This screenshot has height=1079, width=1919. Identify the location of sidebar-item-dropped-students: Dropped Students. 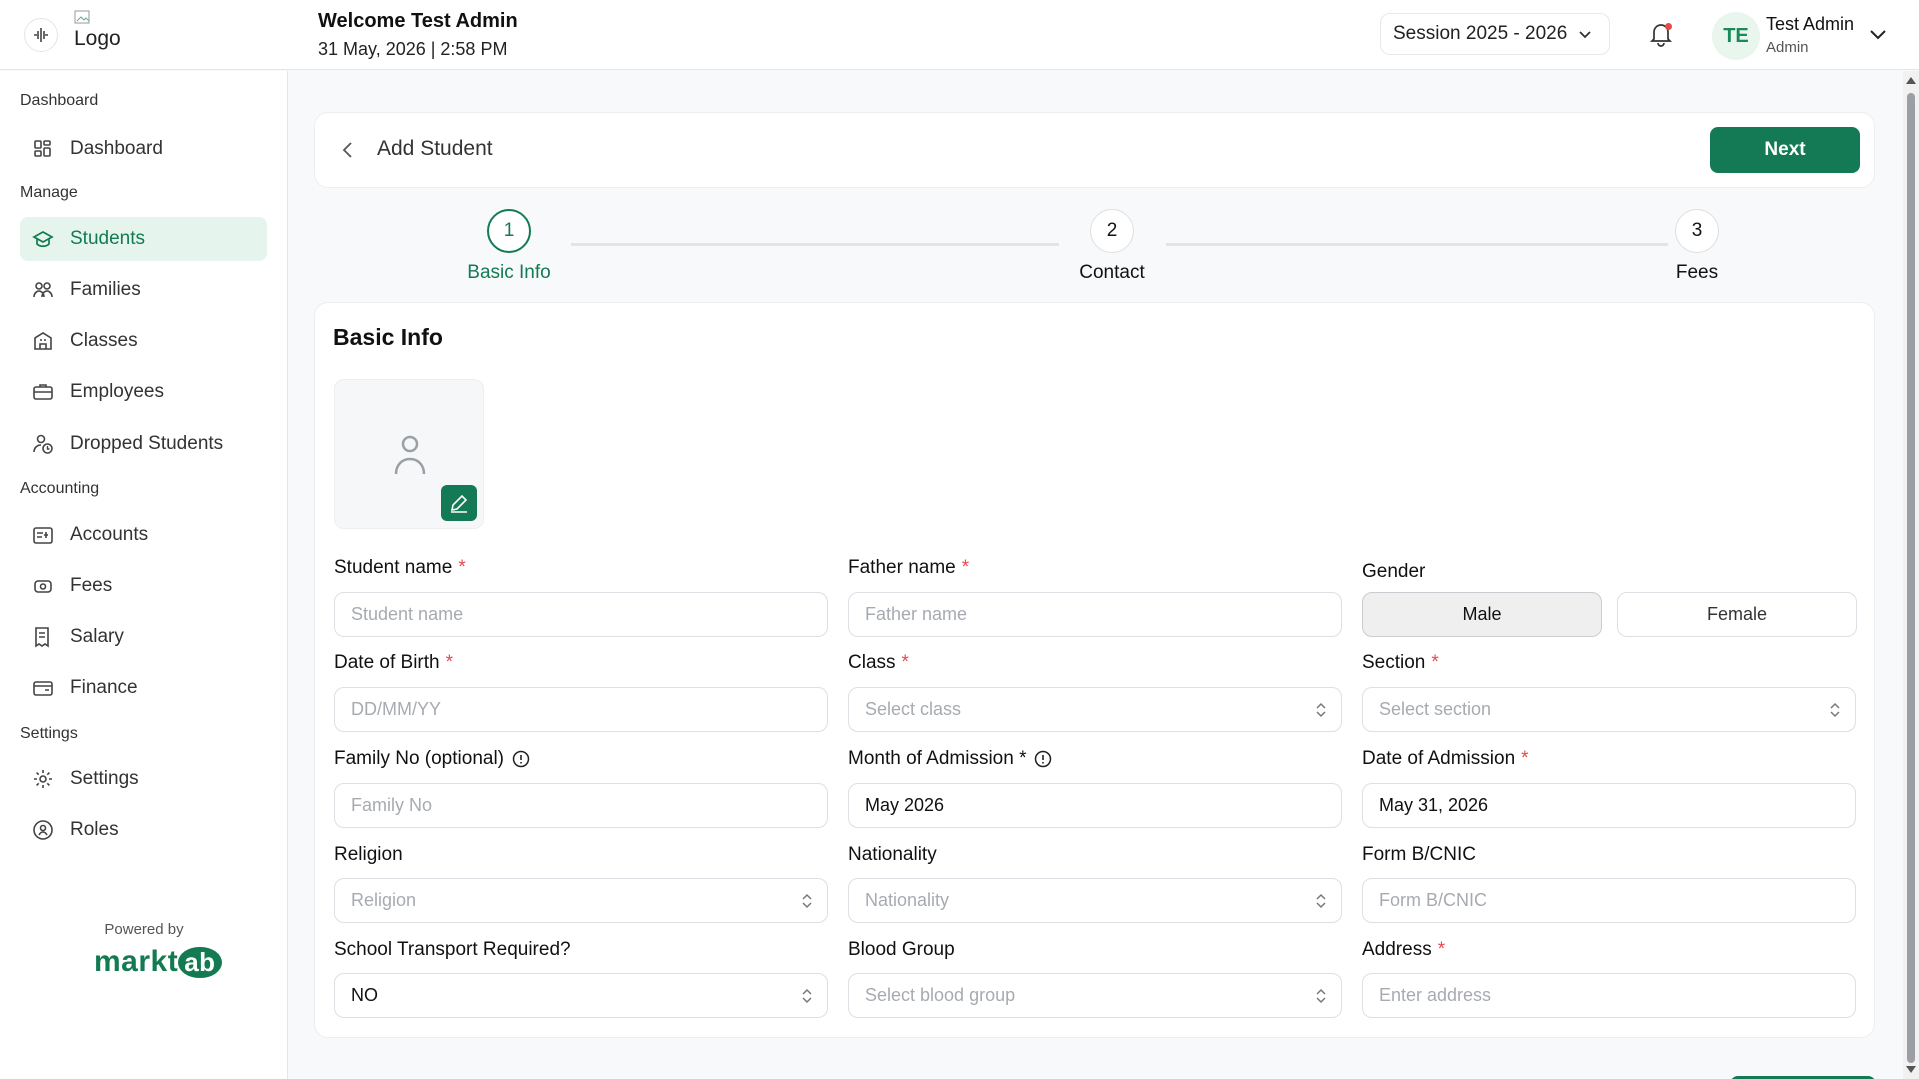
(143, 444).